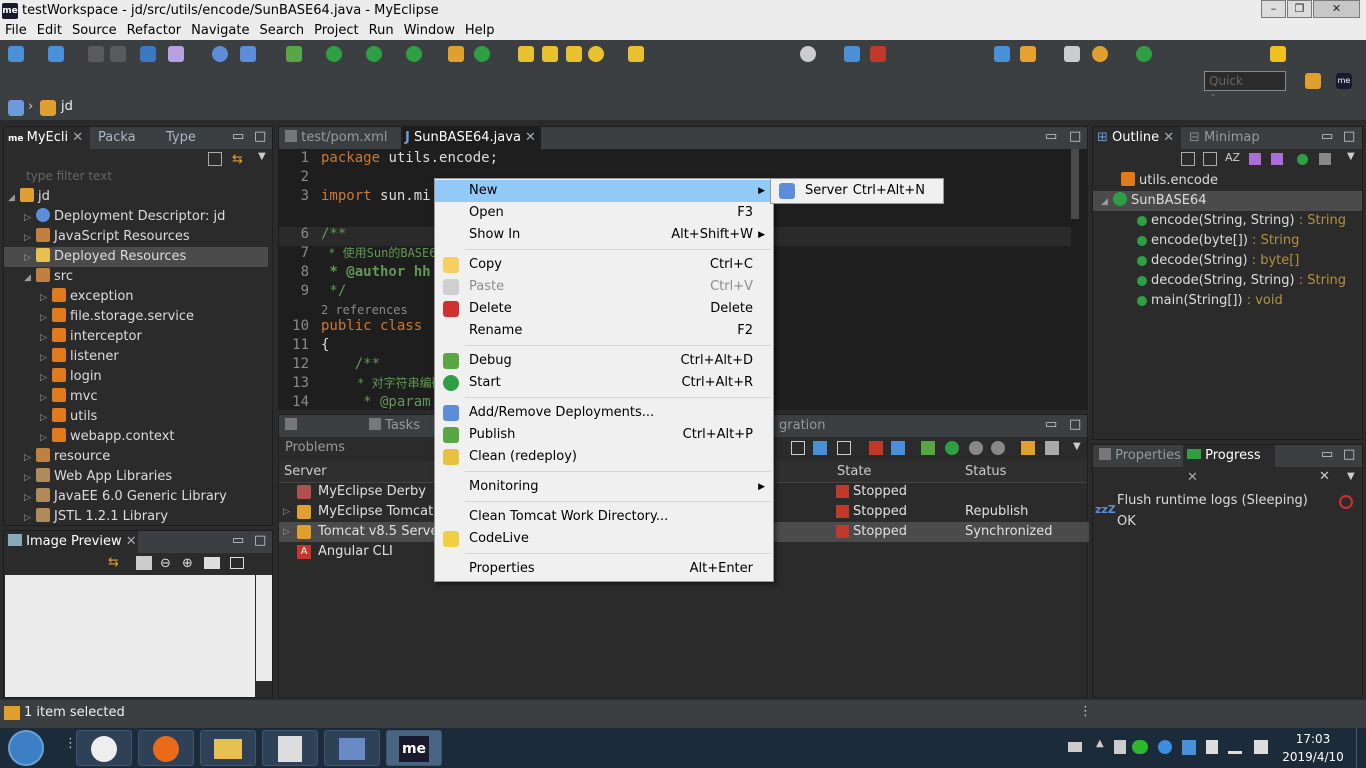 This screenshot has height=768, width=1366. I want to click on focus-icon, so click(1188, 159).